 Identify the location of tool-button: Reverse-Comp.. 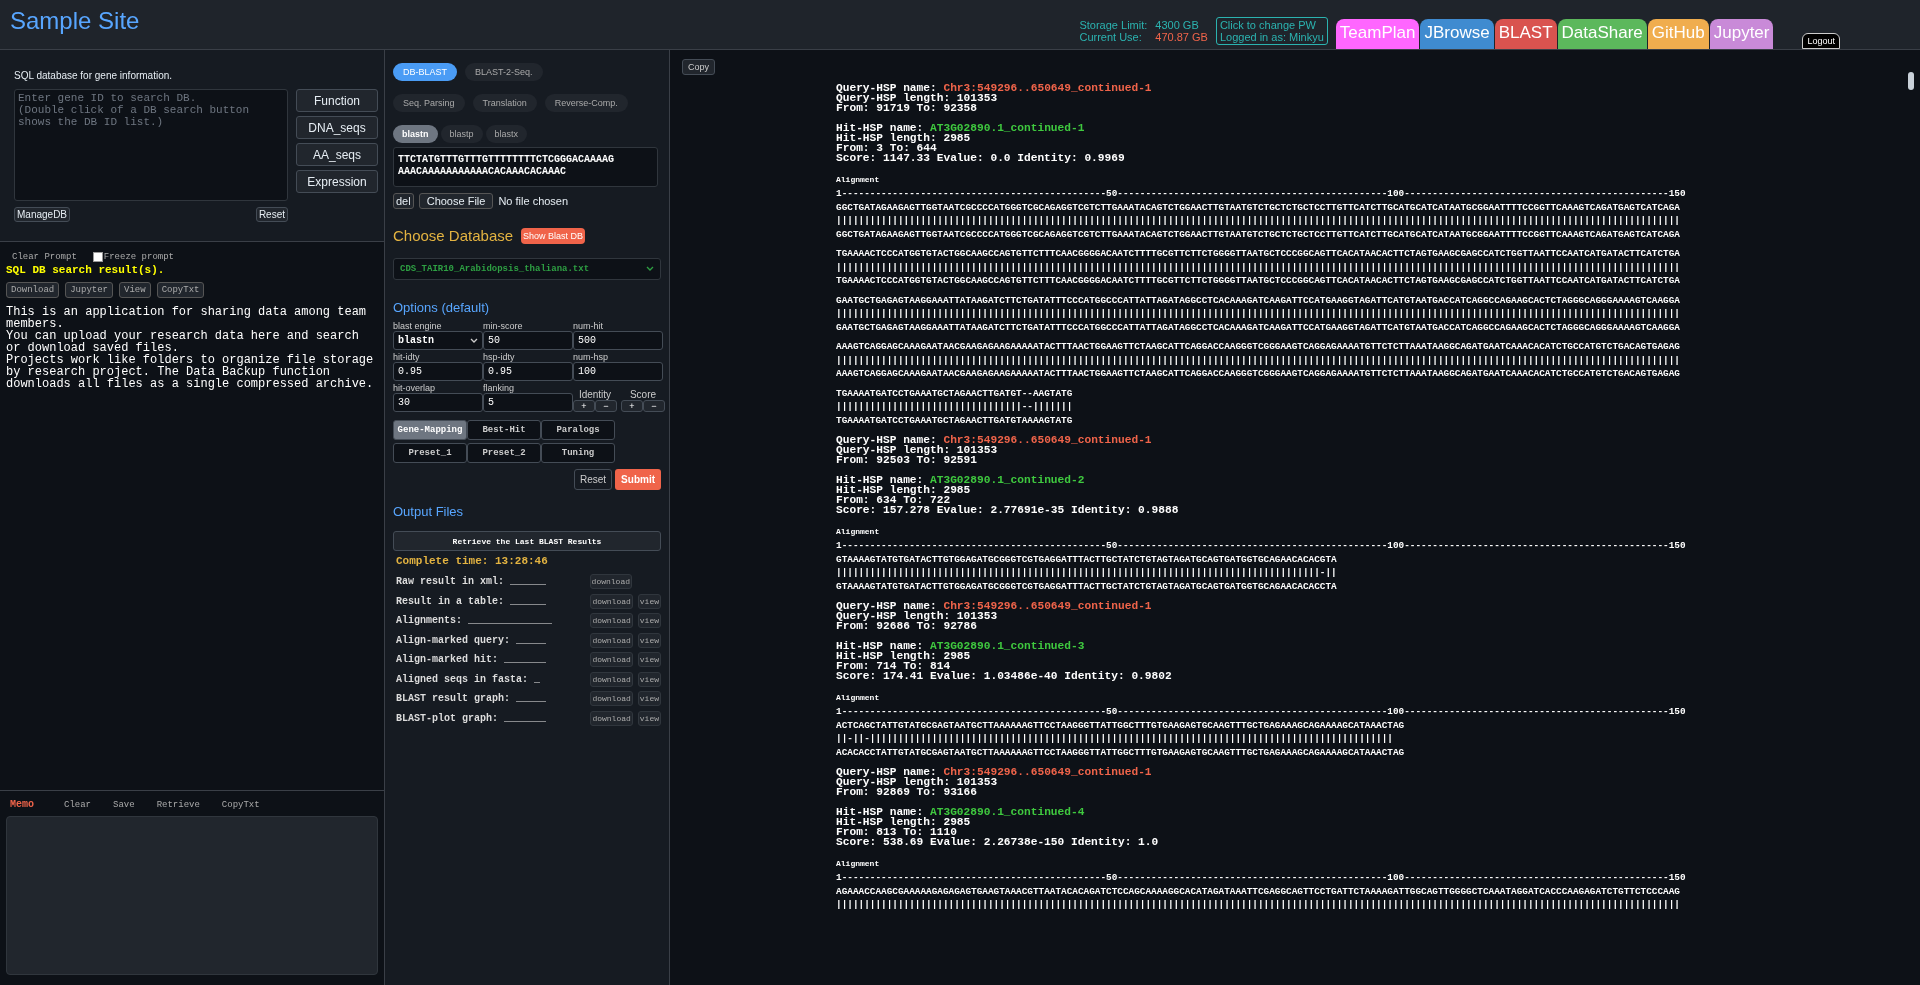
(586, 103).